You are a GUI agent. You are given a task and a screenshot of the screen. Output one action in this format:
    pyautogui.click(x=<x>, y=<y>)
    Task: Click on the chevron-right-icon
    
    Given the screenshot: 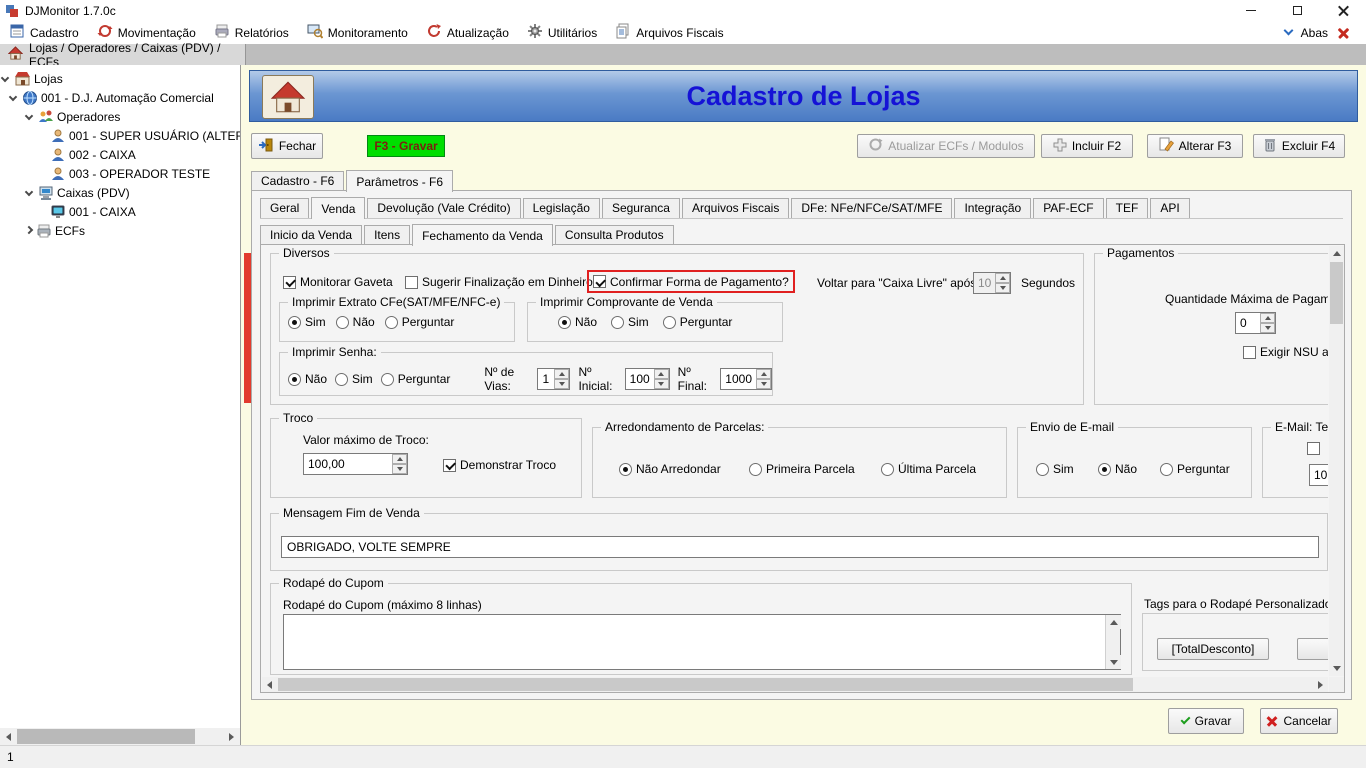 What is the action you would take?
    pyautogui.click(x=29, y=229)
    